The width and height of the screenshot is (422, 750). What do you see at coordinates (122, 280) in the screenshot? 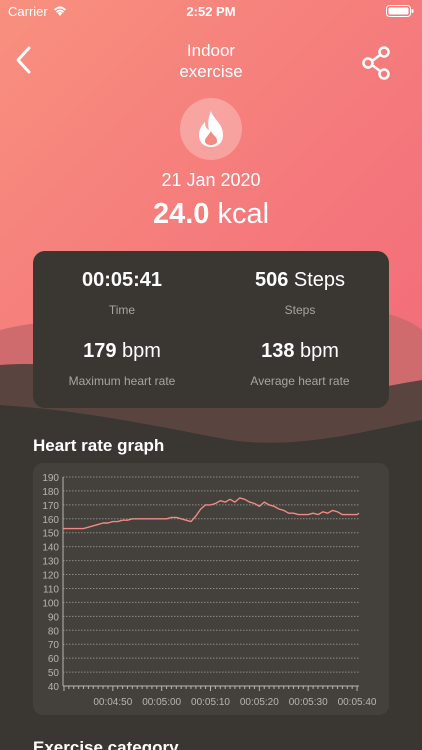
I see `stat-time-value: 00:05:41` at bounding box center [122, 280].